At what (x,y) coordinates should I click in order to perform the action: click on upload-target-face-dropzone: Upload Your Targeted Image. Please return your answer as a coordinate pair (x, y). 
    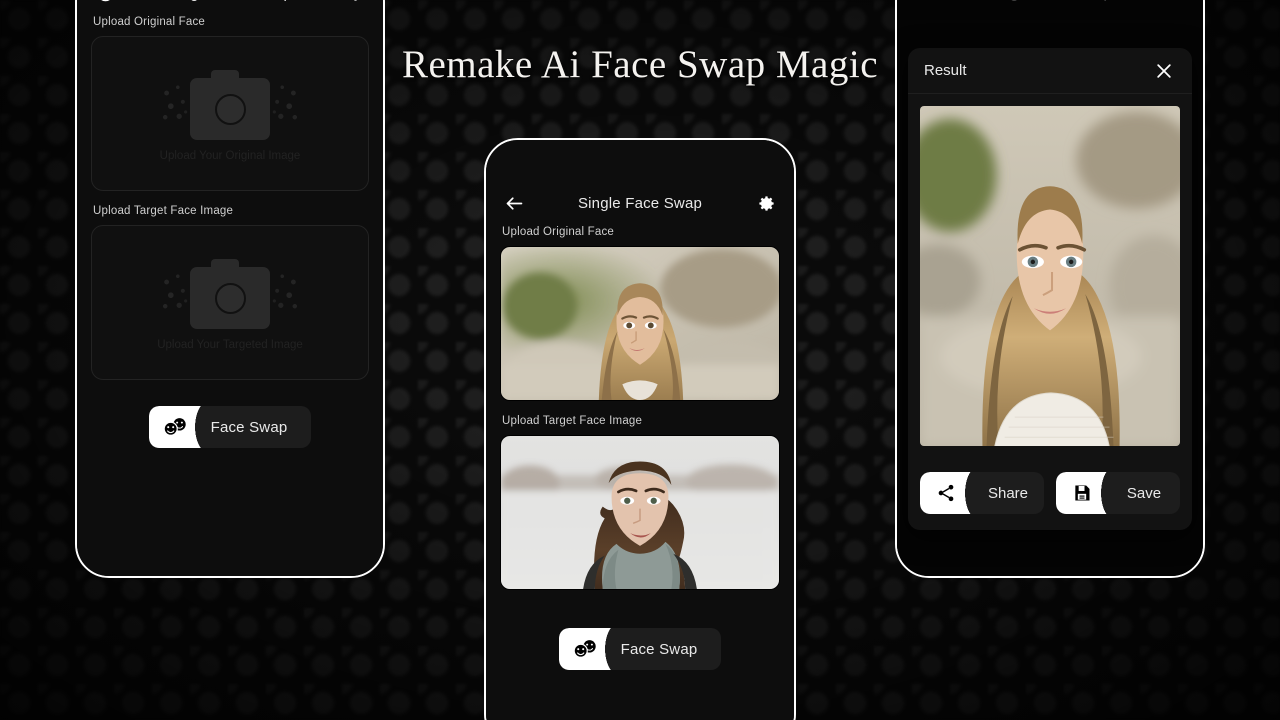
    Looking at the image, I should click on (230, 302).